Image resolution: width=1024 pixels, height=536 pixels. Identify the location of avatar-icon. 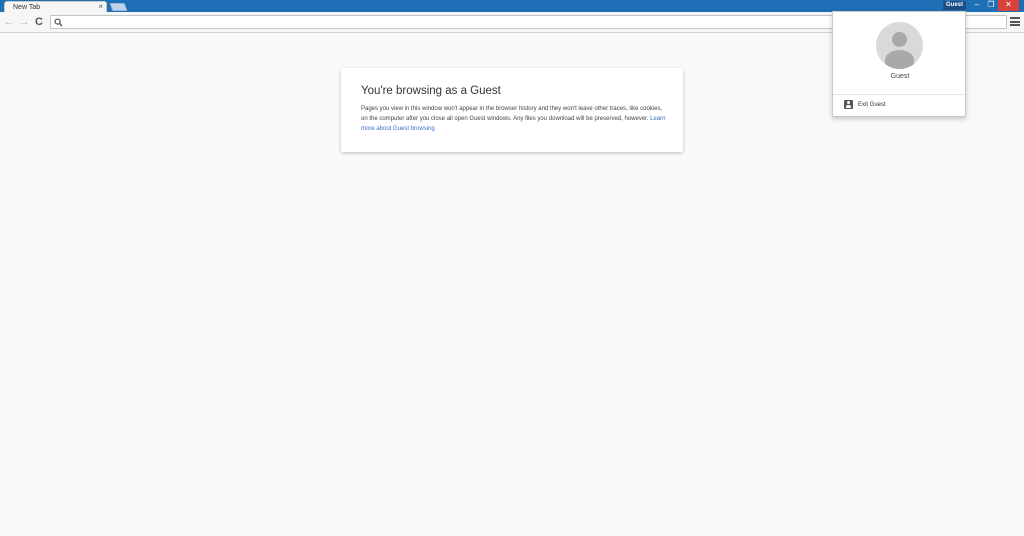
(899, 45).